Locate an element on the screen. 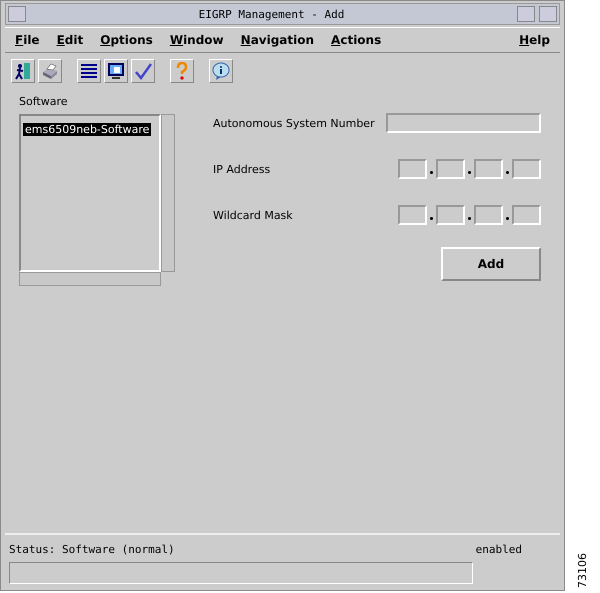  software-label: Software is located at coordinates (43, 101).